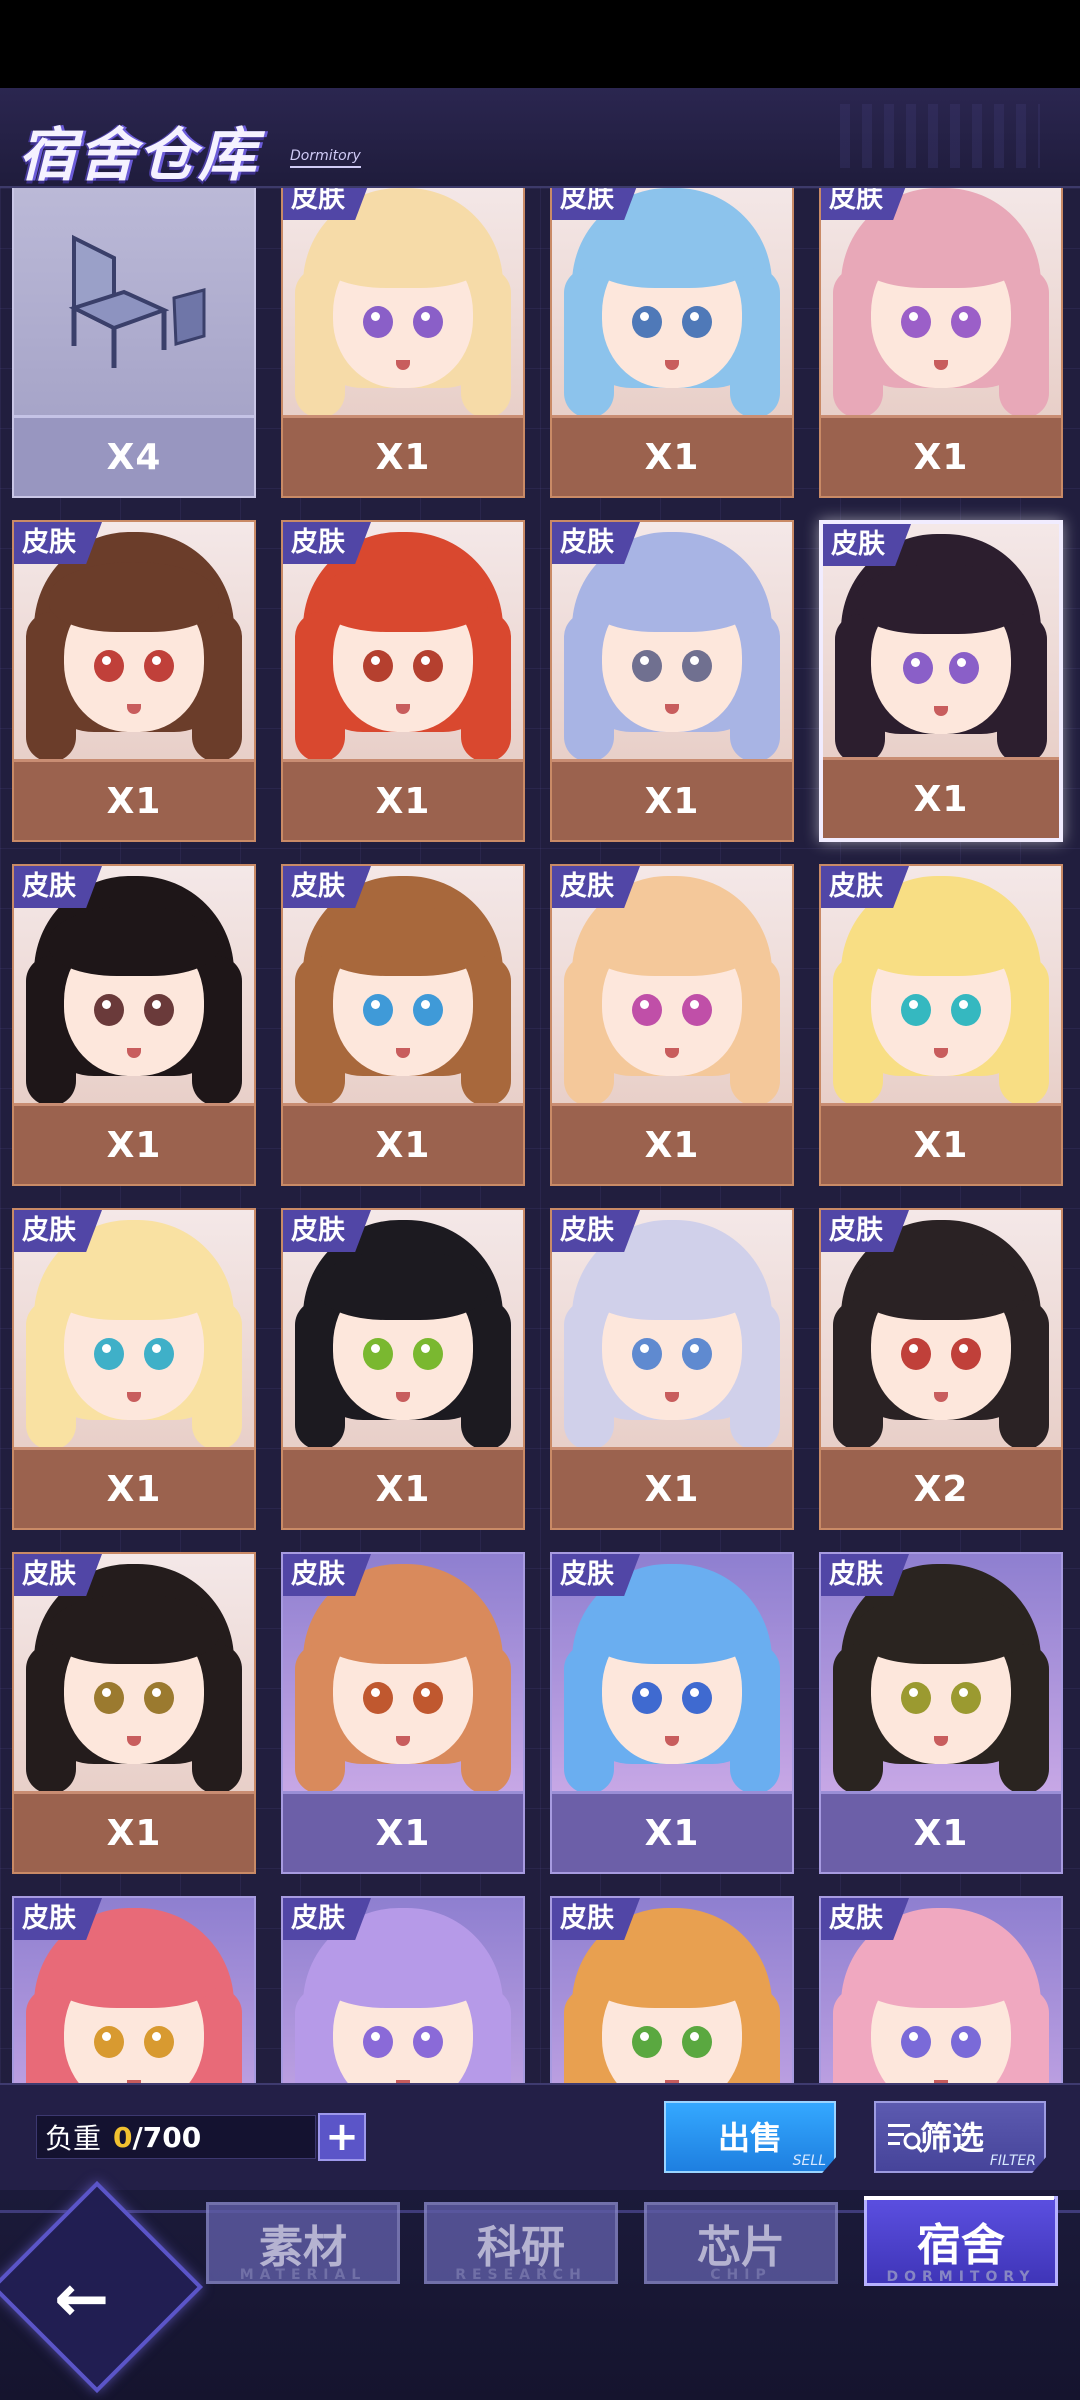  Describe the element at coordinates (906, 2138) in the screenshot. I see `filter-icon` at that location.